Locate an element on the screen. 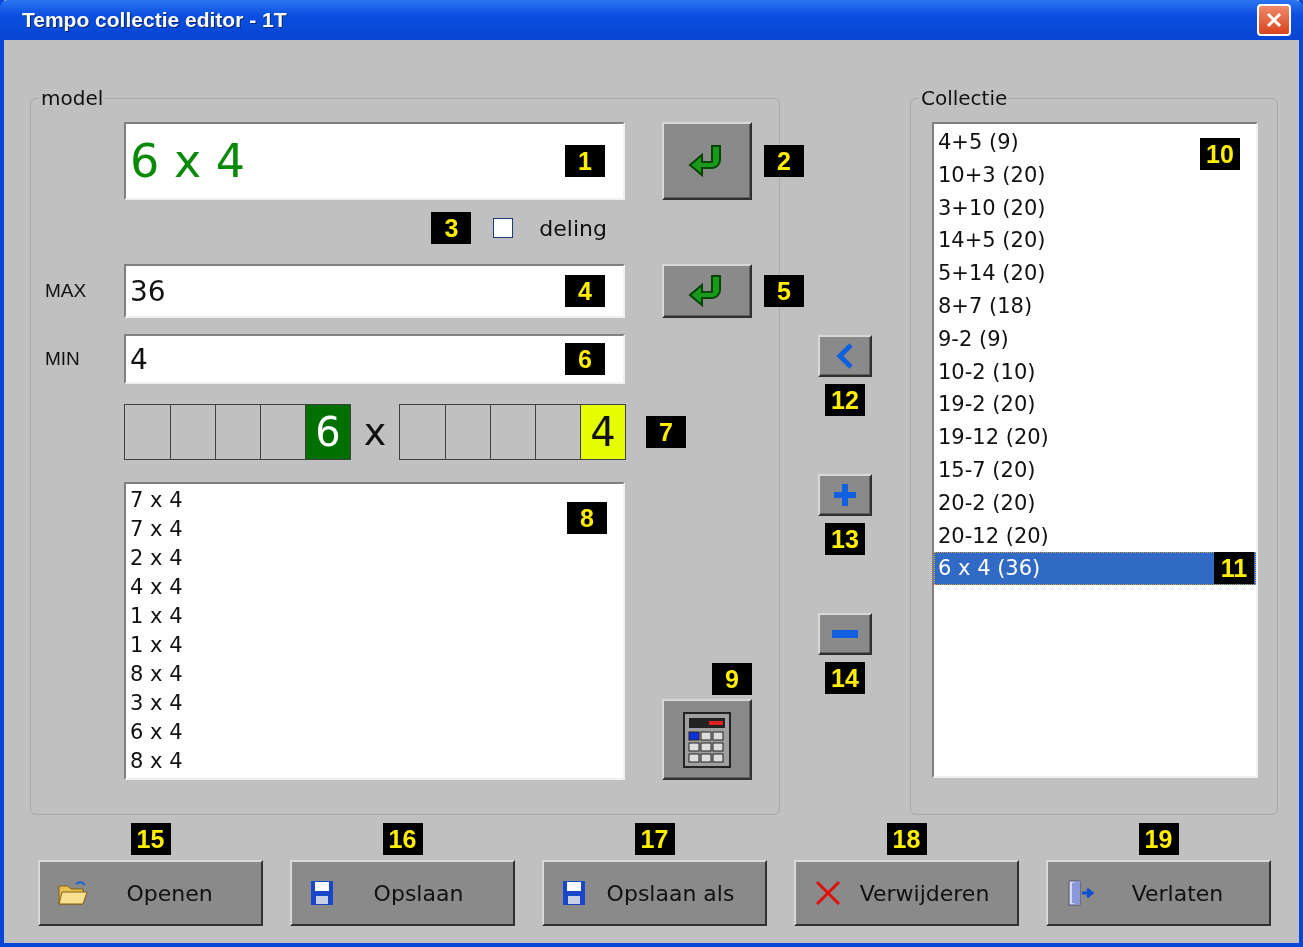 The width and height of the screenshot is (1303, 947). list-item: 10+3 (20) is located at coordinates (990, 175).